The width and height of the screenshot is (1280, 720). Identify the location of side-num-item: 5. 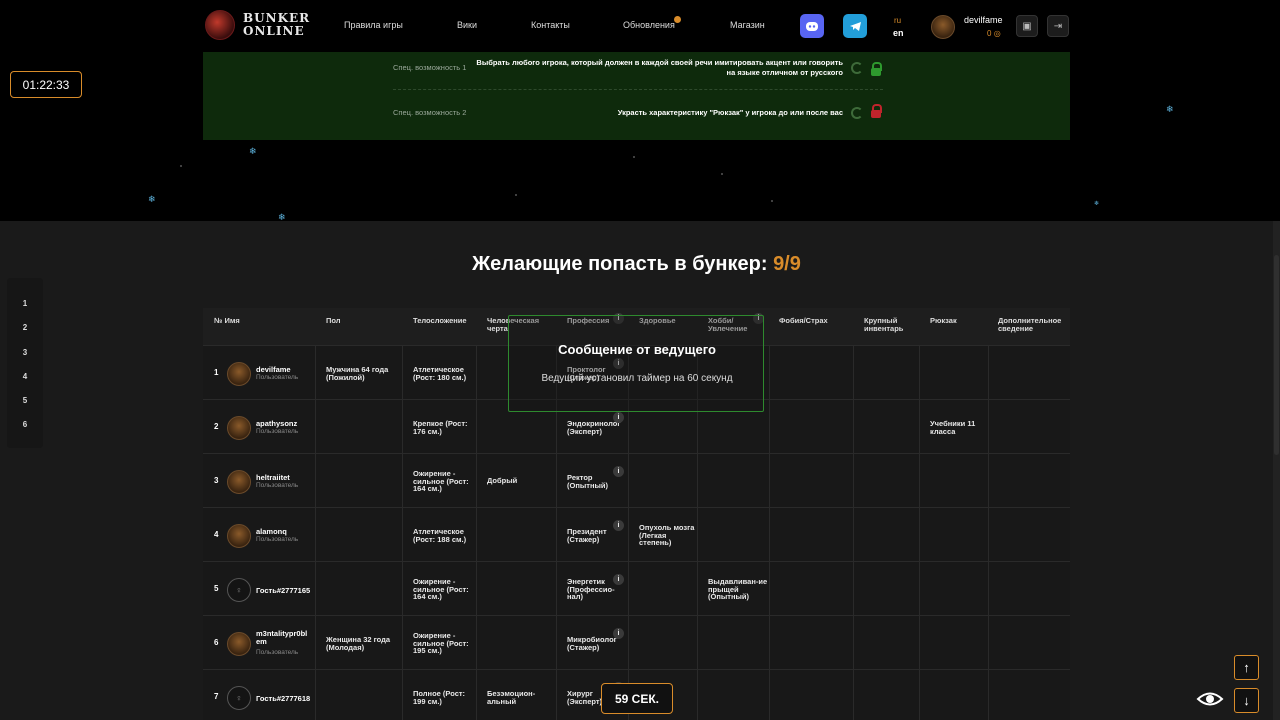
(25, 400).